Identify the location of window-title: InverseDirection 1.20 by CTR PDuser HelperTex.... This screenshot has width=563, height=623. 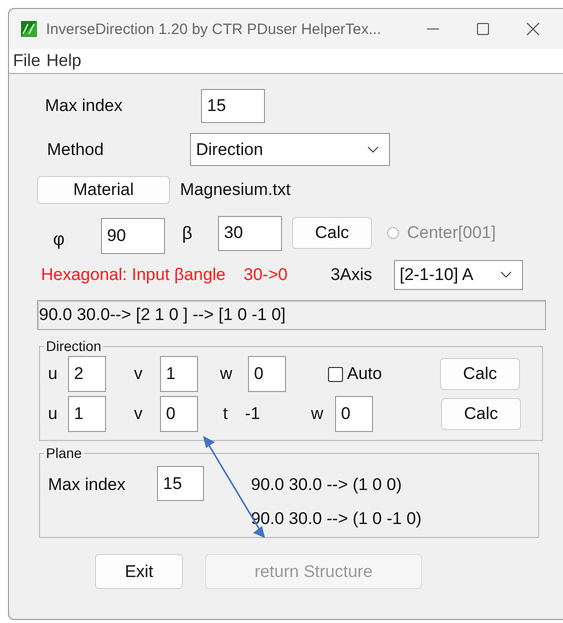
(214, 29).